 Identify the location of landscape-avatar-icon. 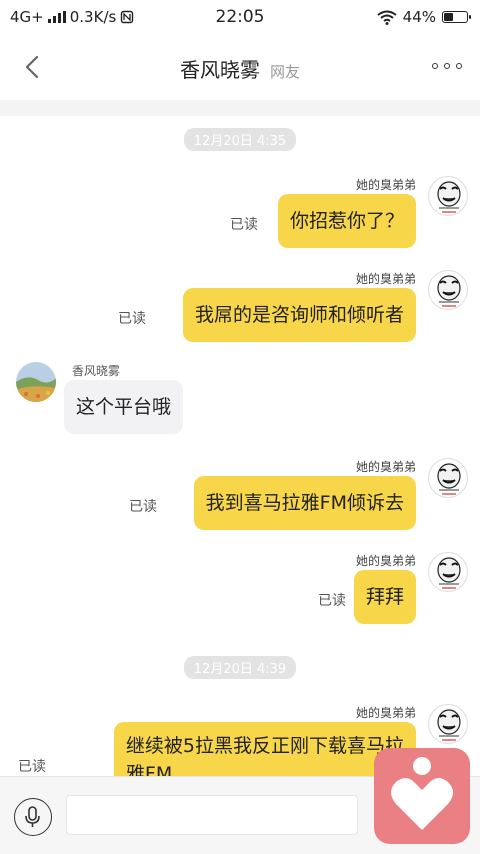
(36, 382).